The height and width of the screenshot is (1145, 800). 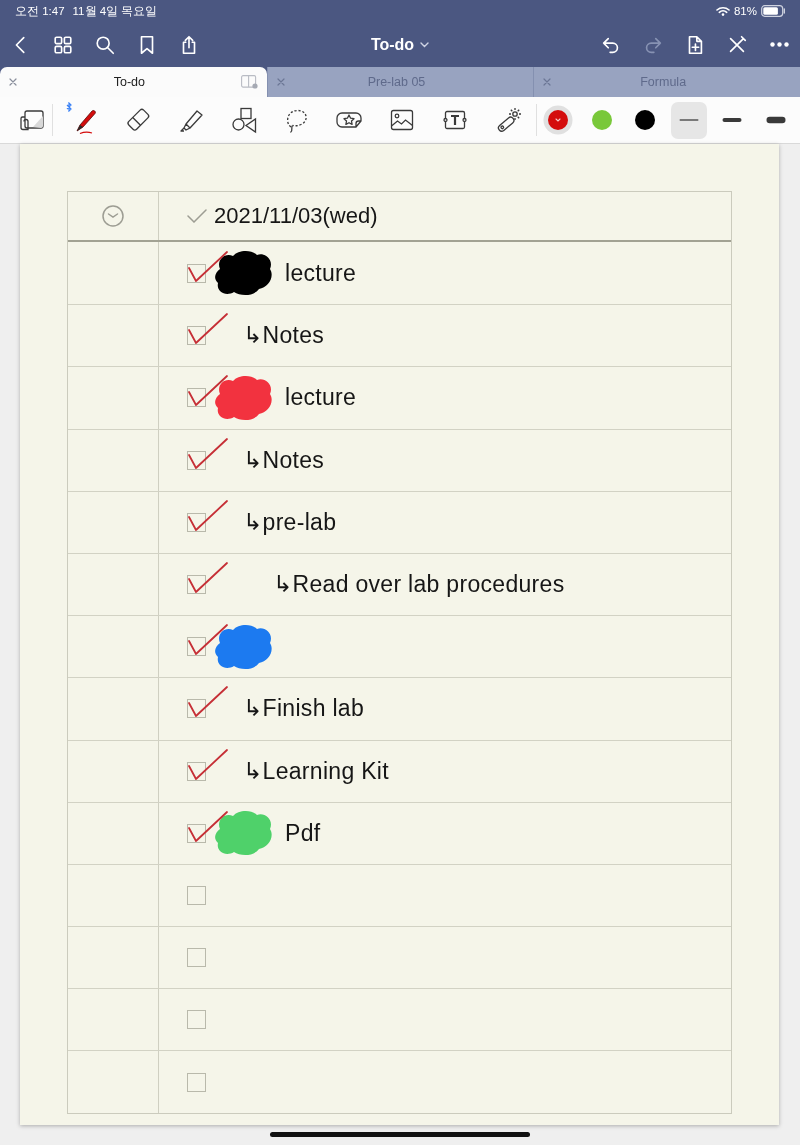 I want to click on close-icon, so click(x=13, y=82).